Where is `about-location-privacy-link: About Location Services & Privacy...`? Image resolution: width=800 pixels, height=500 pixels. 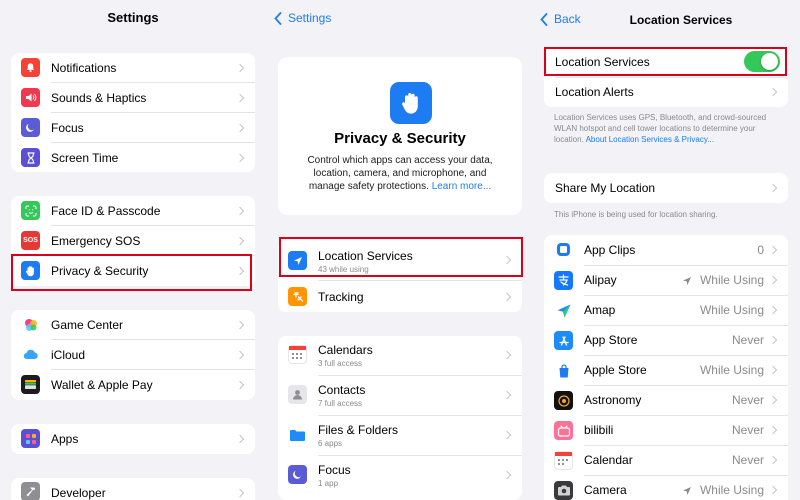
about-location-privacy-link: About Location Services & Privacy... is located at coordinates (650, 139).